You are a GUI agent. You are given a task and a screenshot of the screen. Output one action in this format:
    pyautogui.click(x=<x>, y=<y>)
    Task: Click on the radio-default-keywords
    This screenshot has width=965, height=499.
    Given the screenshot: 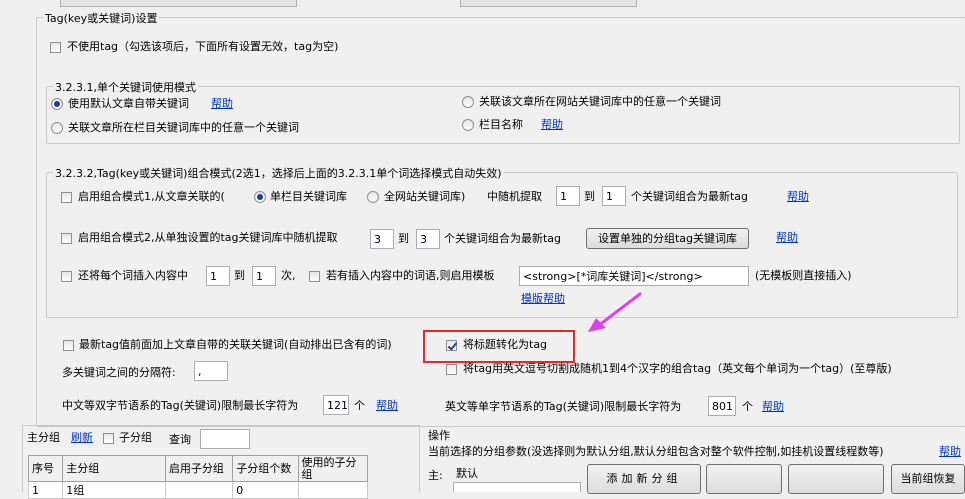 What is the action you would take?
    pyautogui.click(x=57, y=104)
    